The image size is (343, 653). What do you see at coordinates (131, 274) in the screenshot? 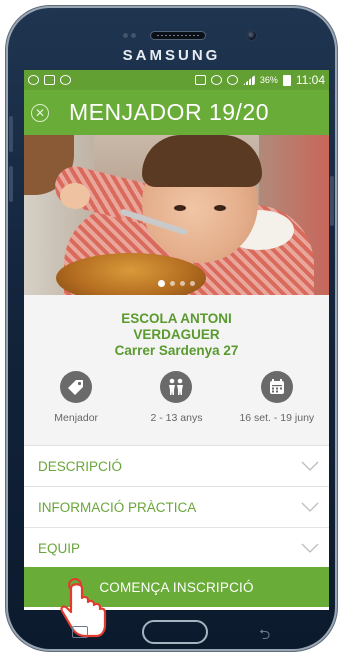
I see `photo-bowl` at bounding box center [131, 274].